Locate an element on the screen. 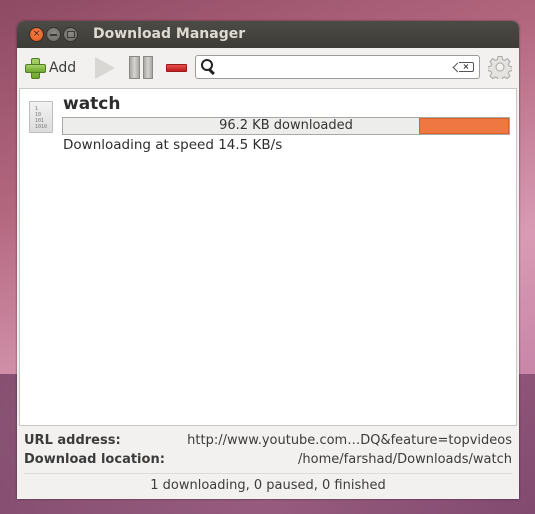  binary-file-icon: 1 10 101 1010 is located at coordinates (41, 117).